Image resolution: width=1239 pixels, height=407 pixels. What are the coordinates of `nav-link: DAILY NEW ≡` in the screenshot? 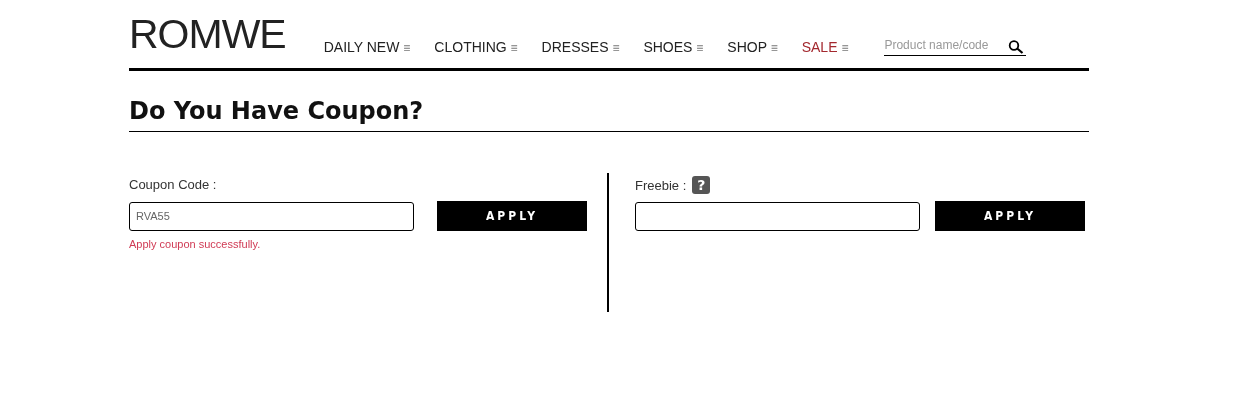 It's located at (367, 47).